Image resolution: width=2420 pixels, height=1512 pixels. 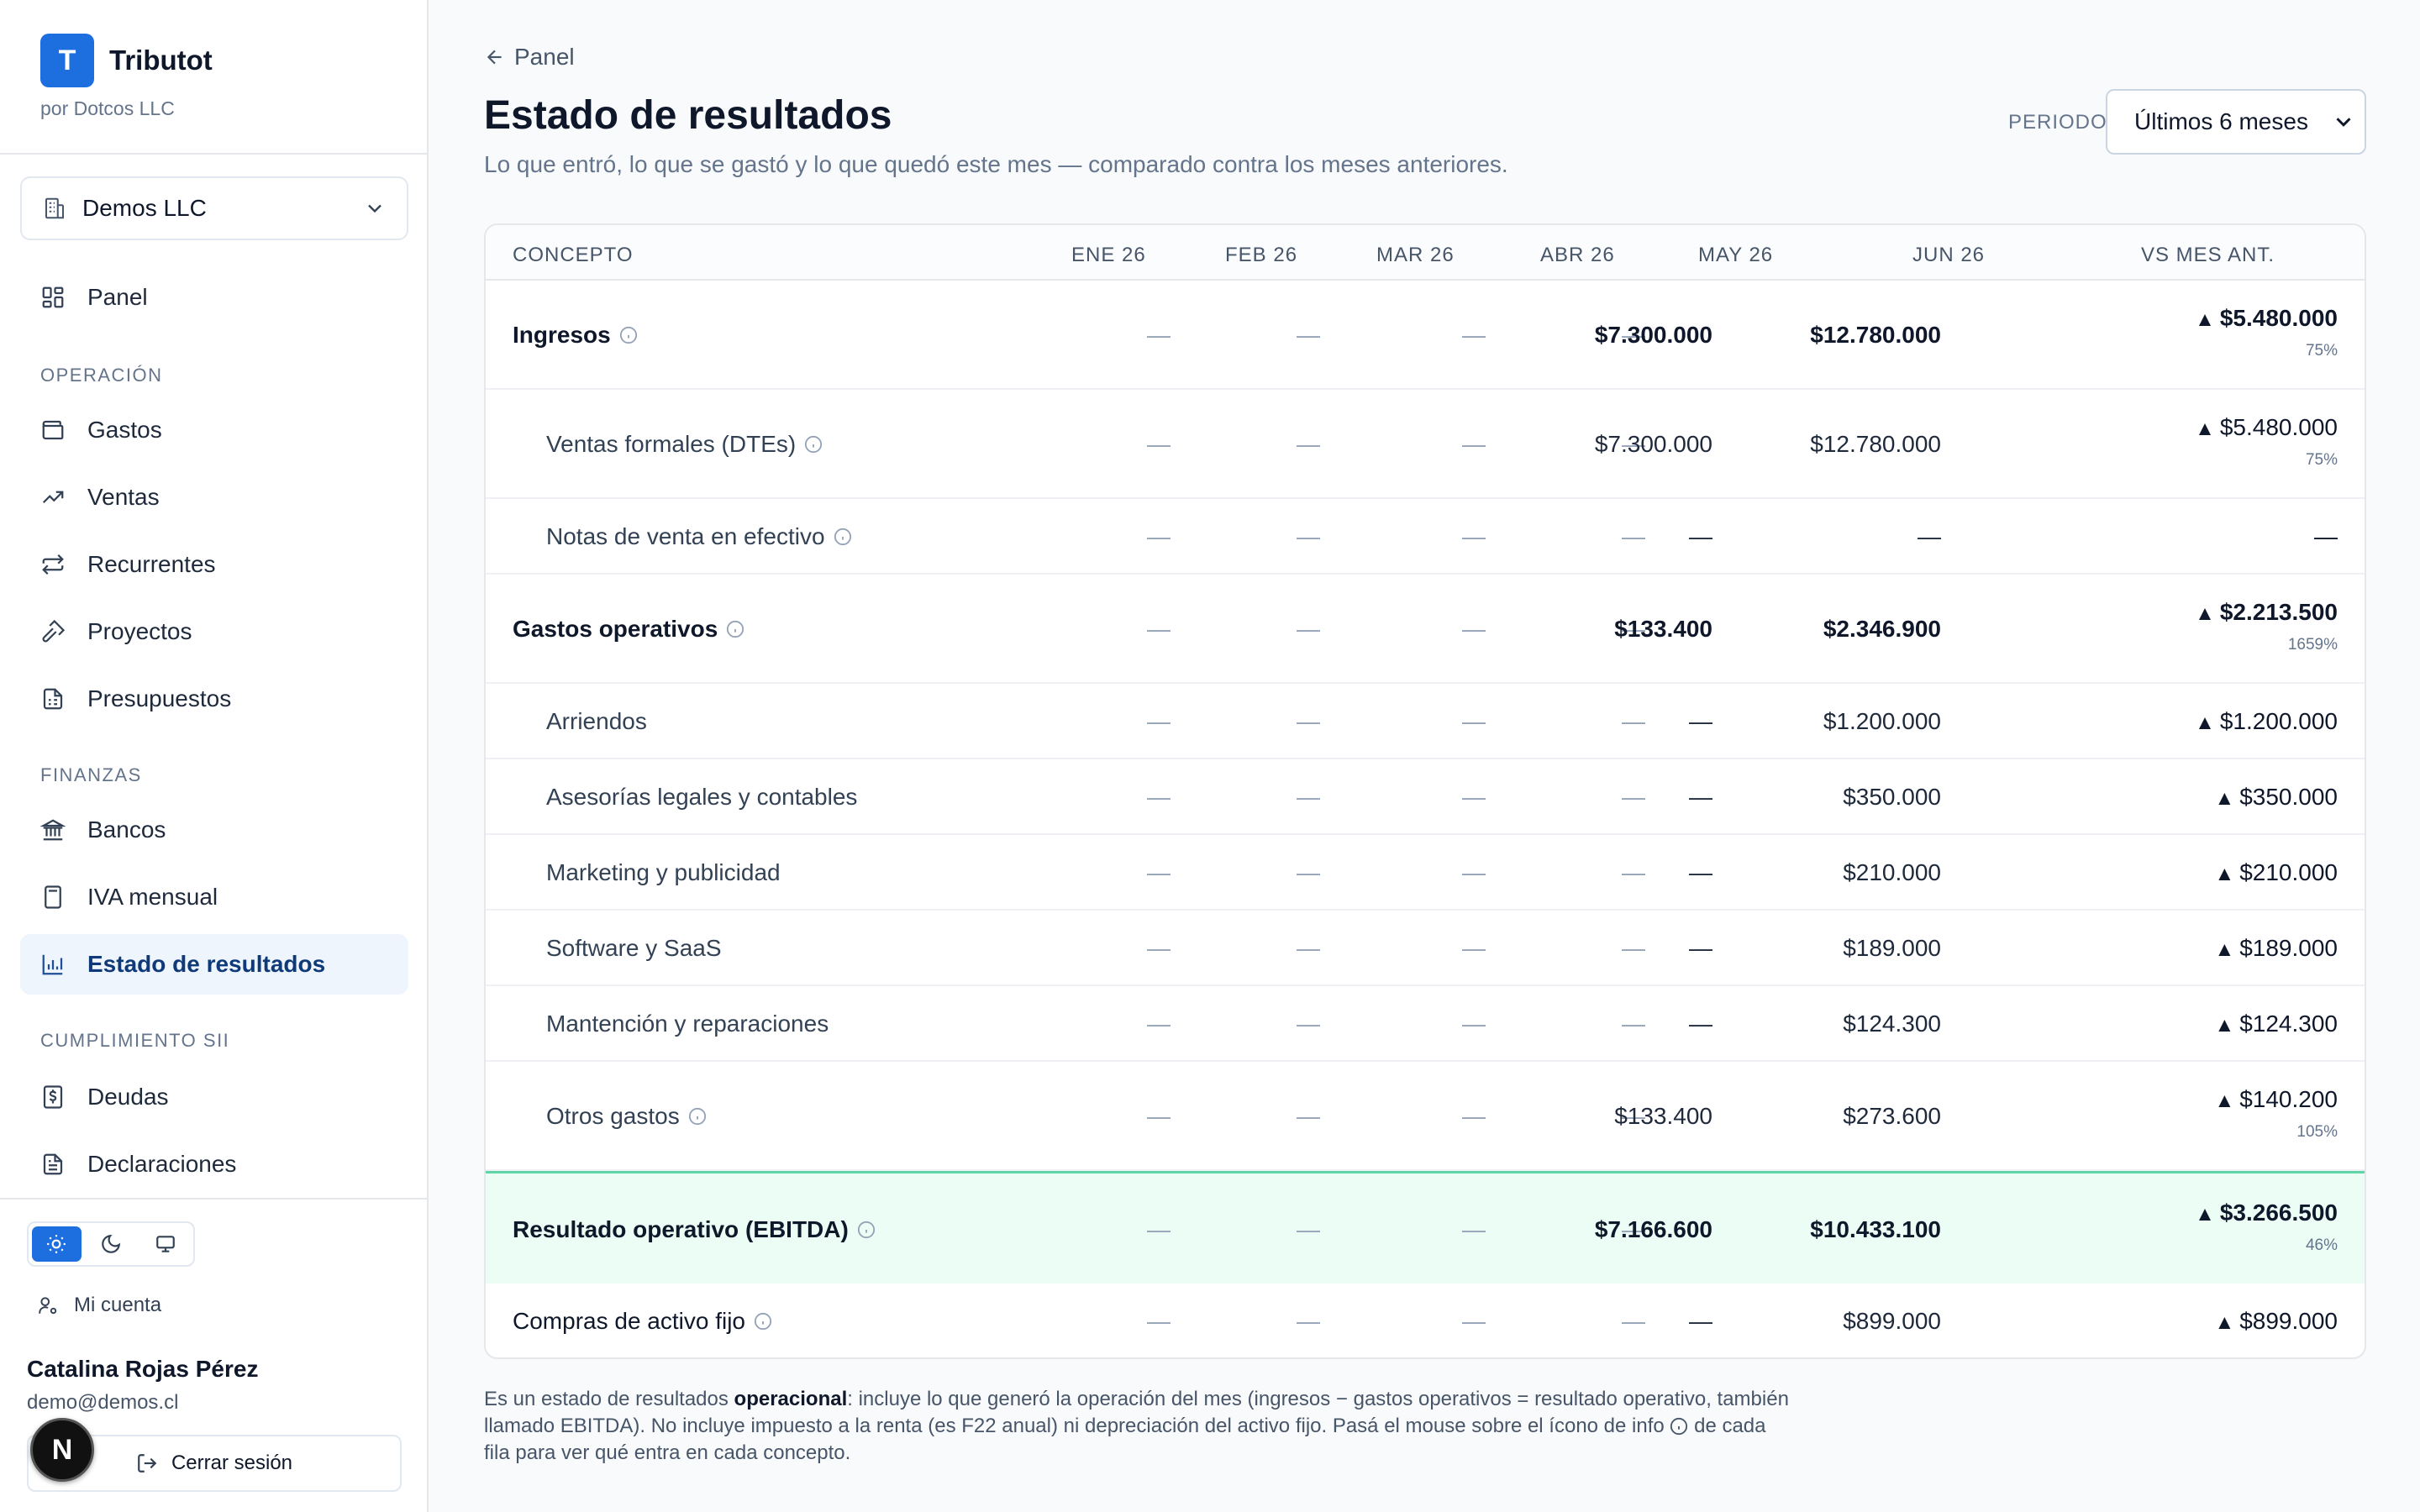 I want to click on row-label-text: Marketing y publicidad, so click(x=663, y=872).